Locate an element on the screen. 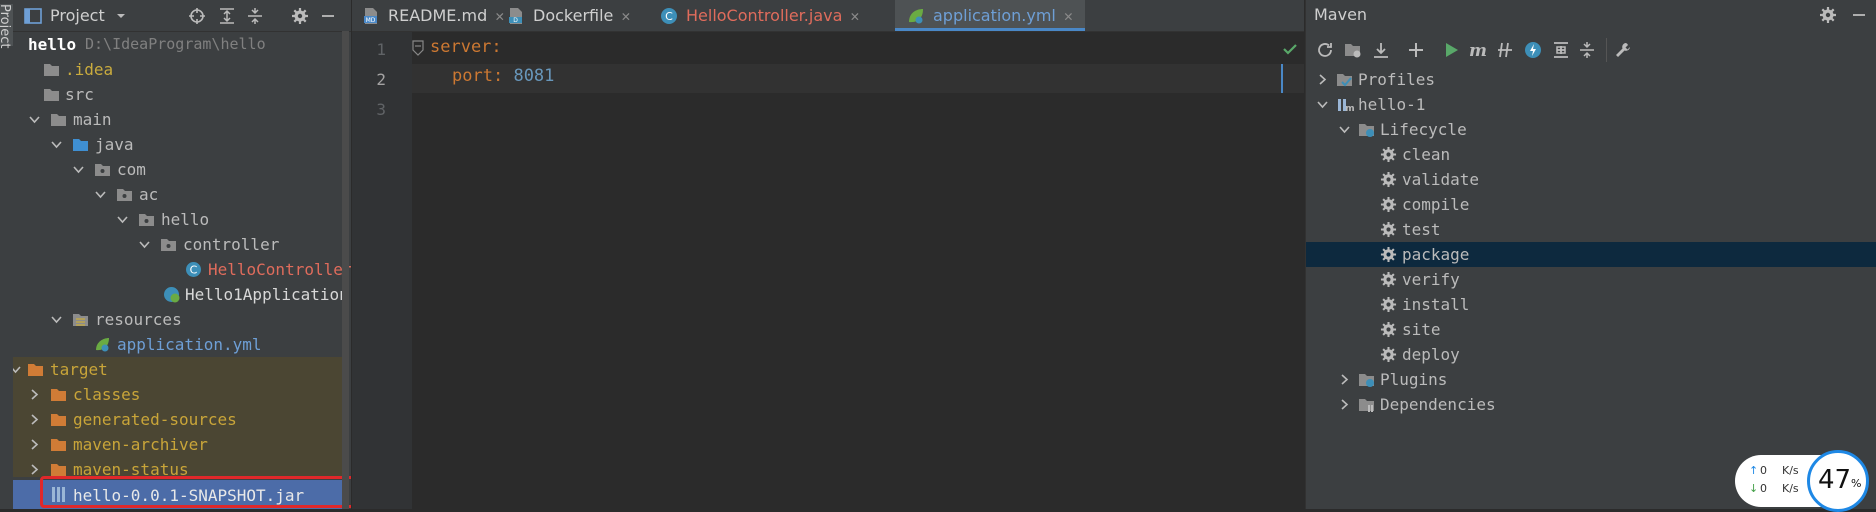 The height and width of the screenshot is (512, 1876). network-monitor-widget: ↑ 0 K/s ↓ 0 K/s 47 % is located at coordinates (1804, 481).